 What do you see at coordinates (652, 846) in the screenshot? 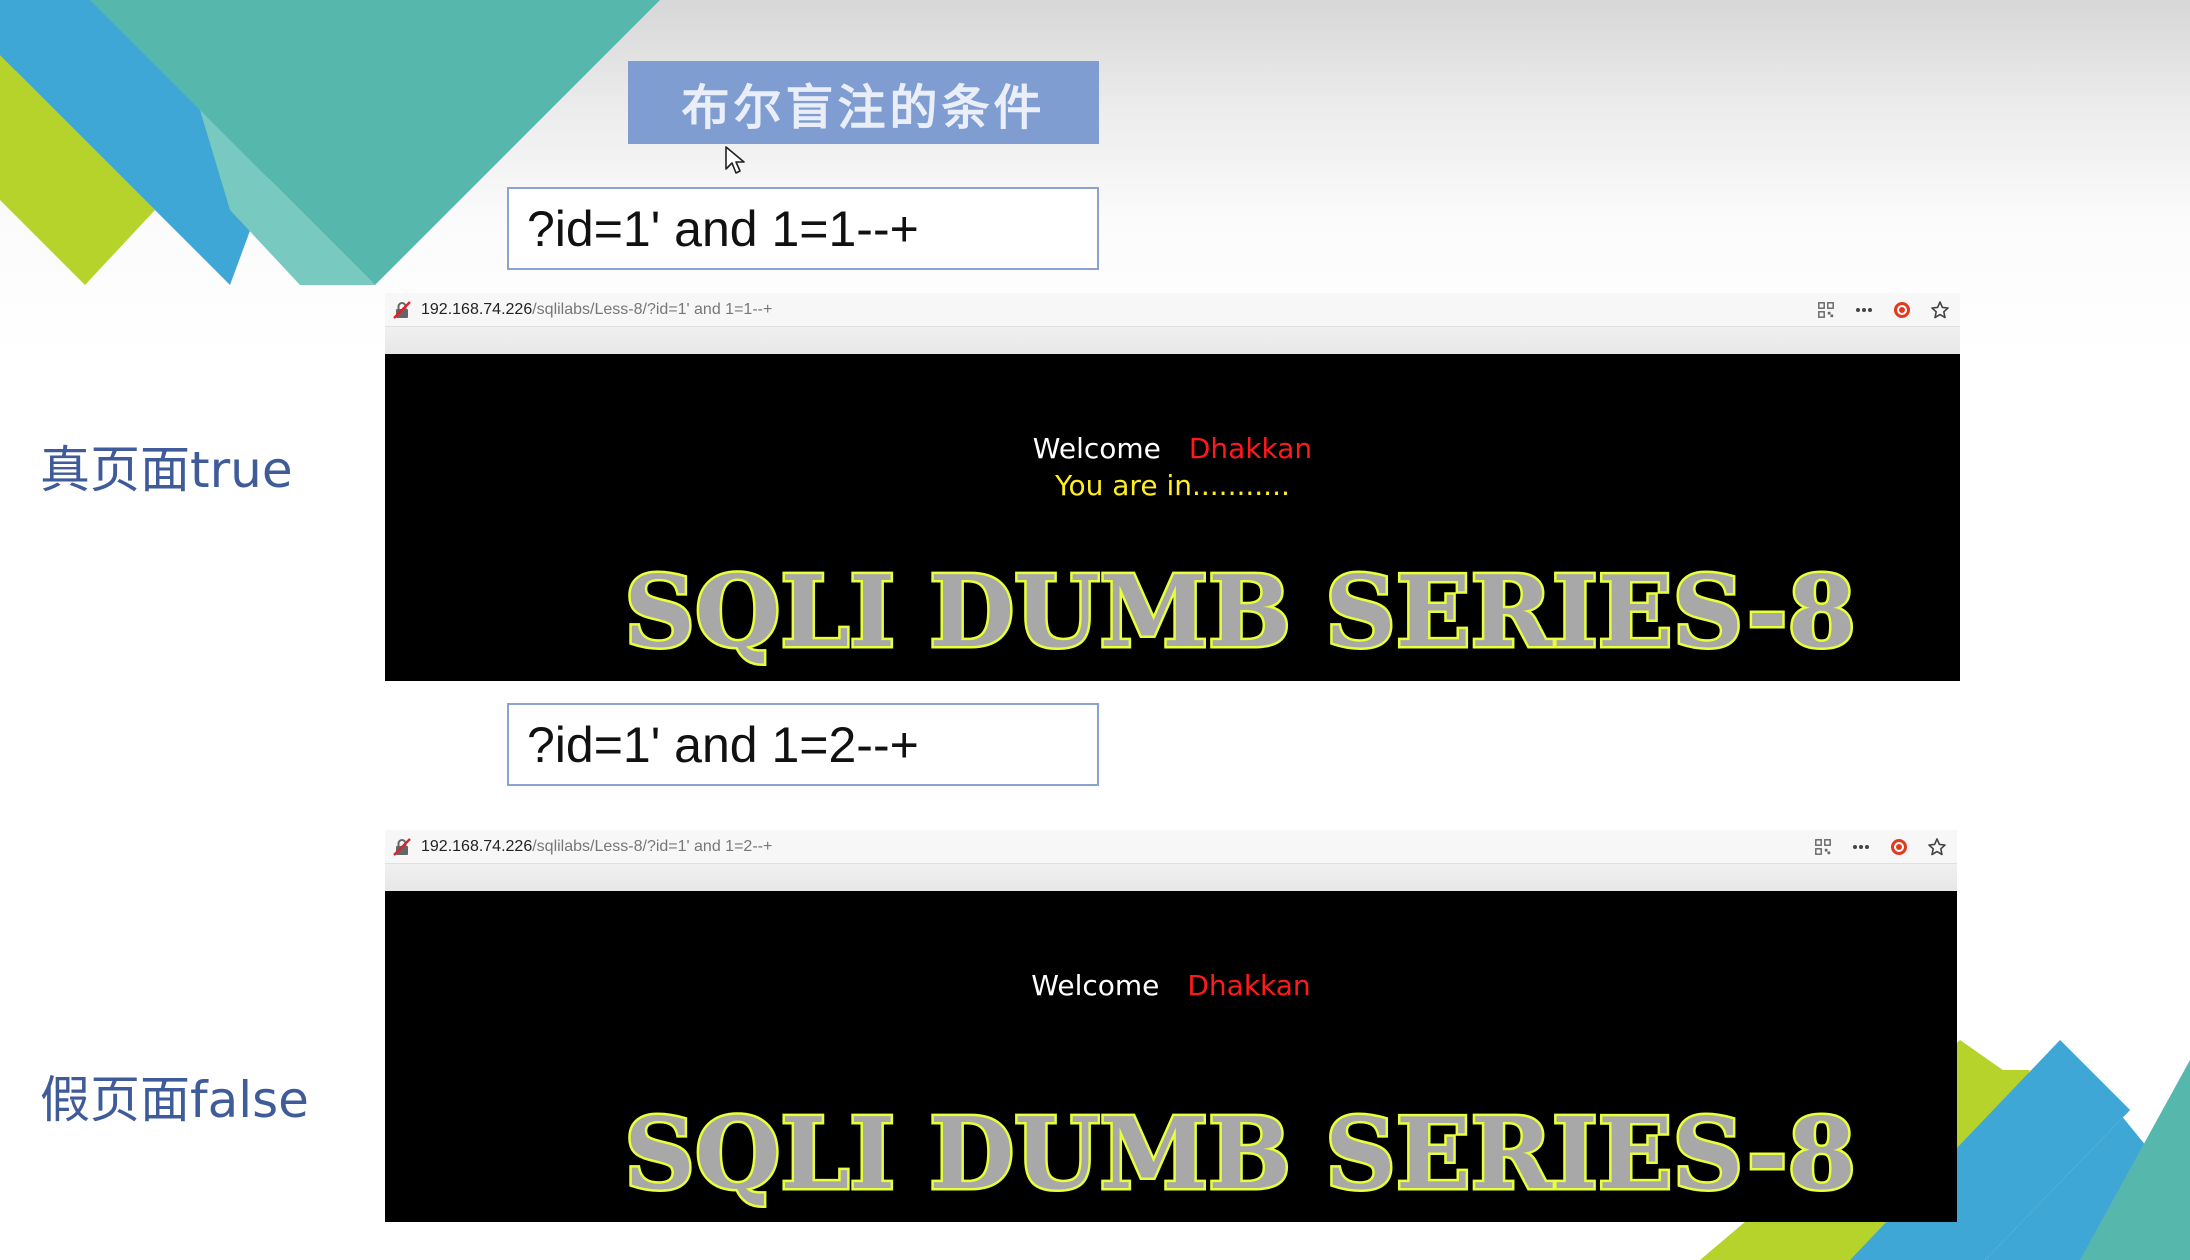
I see `url-path: /sqlilabs/Less-8/?id=1' and 1=2--+` at bounding box center [652, 846].